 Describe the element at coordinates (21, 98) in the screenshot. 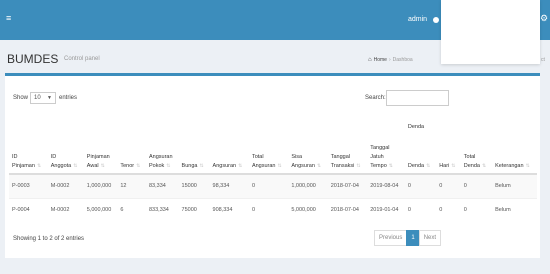

I see `show-label: Show` at that location.